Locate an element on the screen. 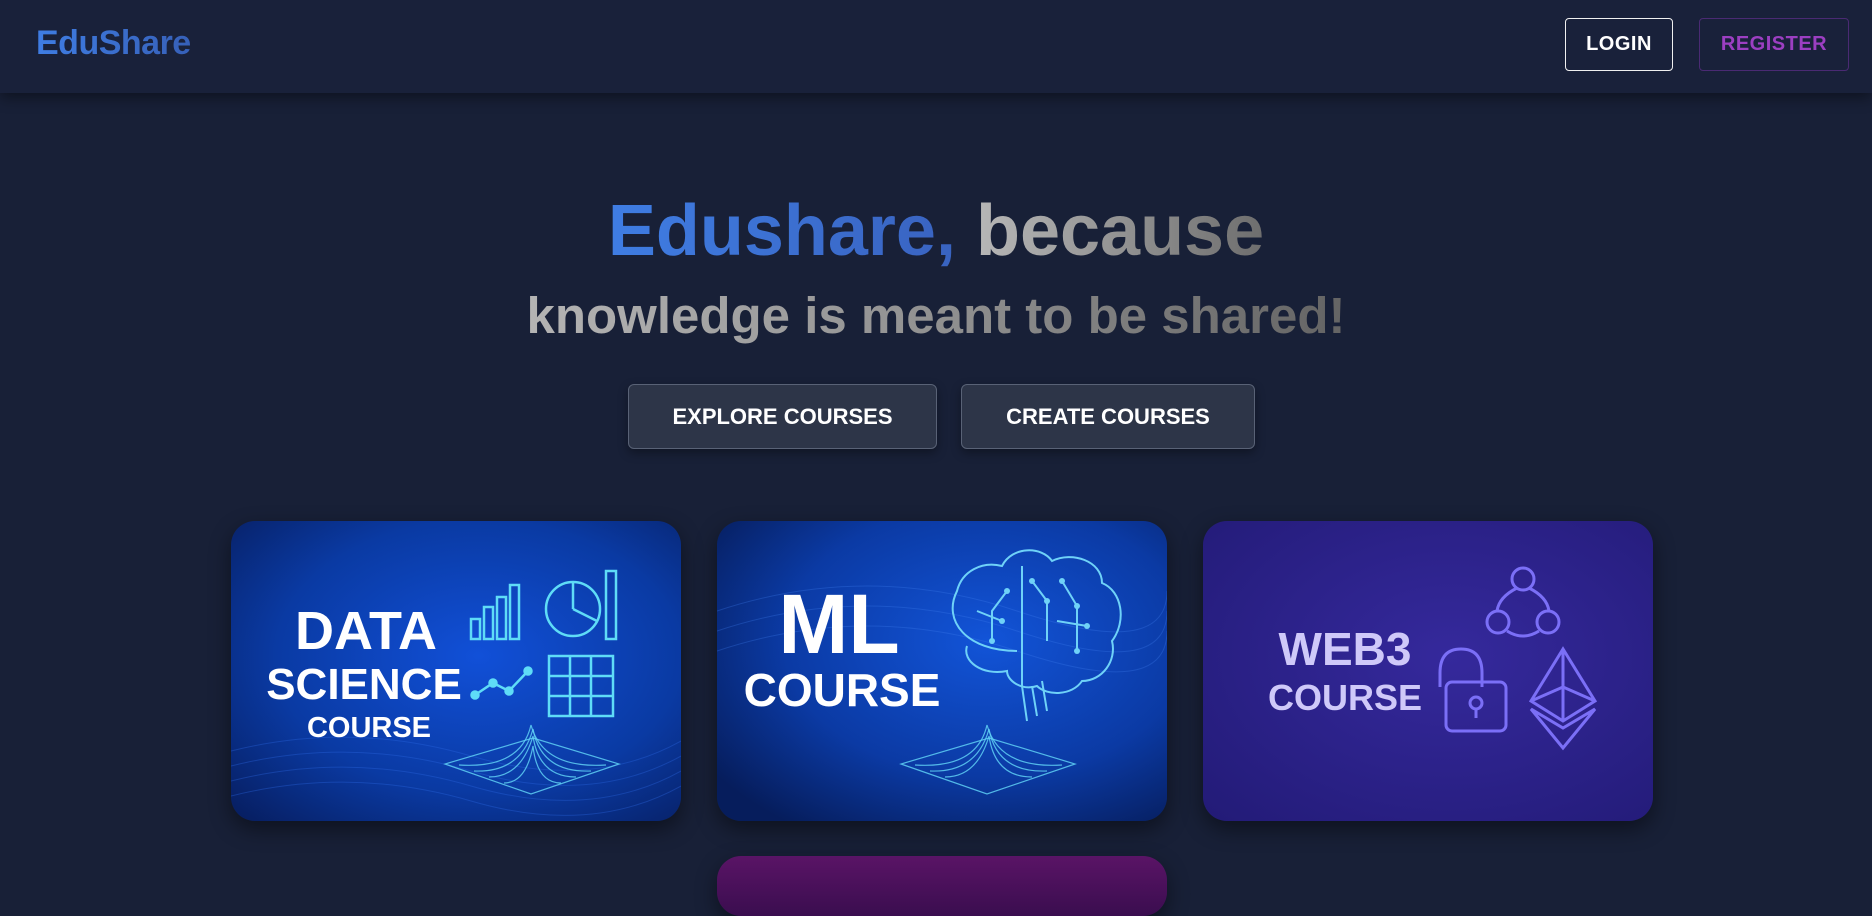 Image resolution: width=1872 pixels, height=916 pixels. hero-title: Edushare, because is located at coordinates (936, 231).